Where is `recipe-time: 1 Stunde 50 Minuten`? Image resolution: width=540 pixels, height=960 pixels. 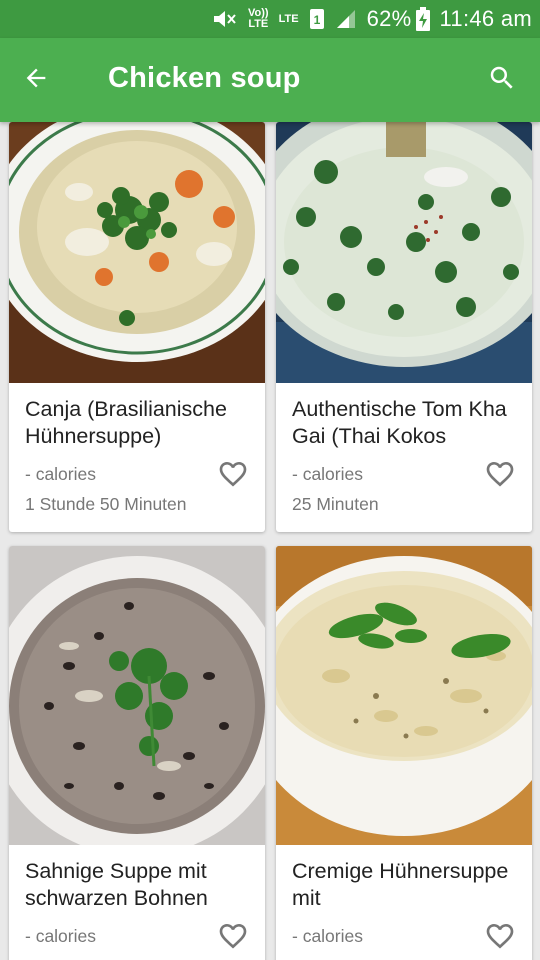
recipe-time: 1 Stunde 50 Minuten is located at coordinates (106, 504).